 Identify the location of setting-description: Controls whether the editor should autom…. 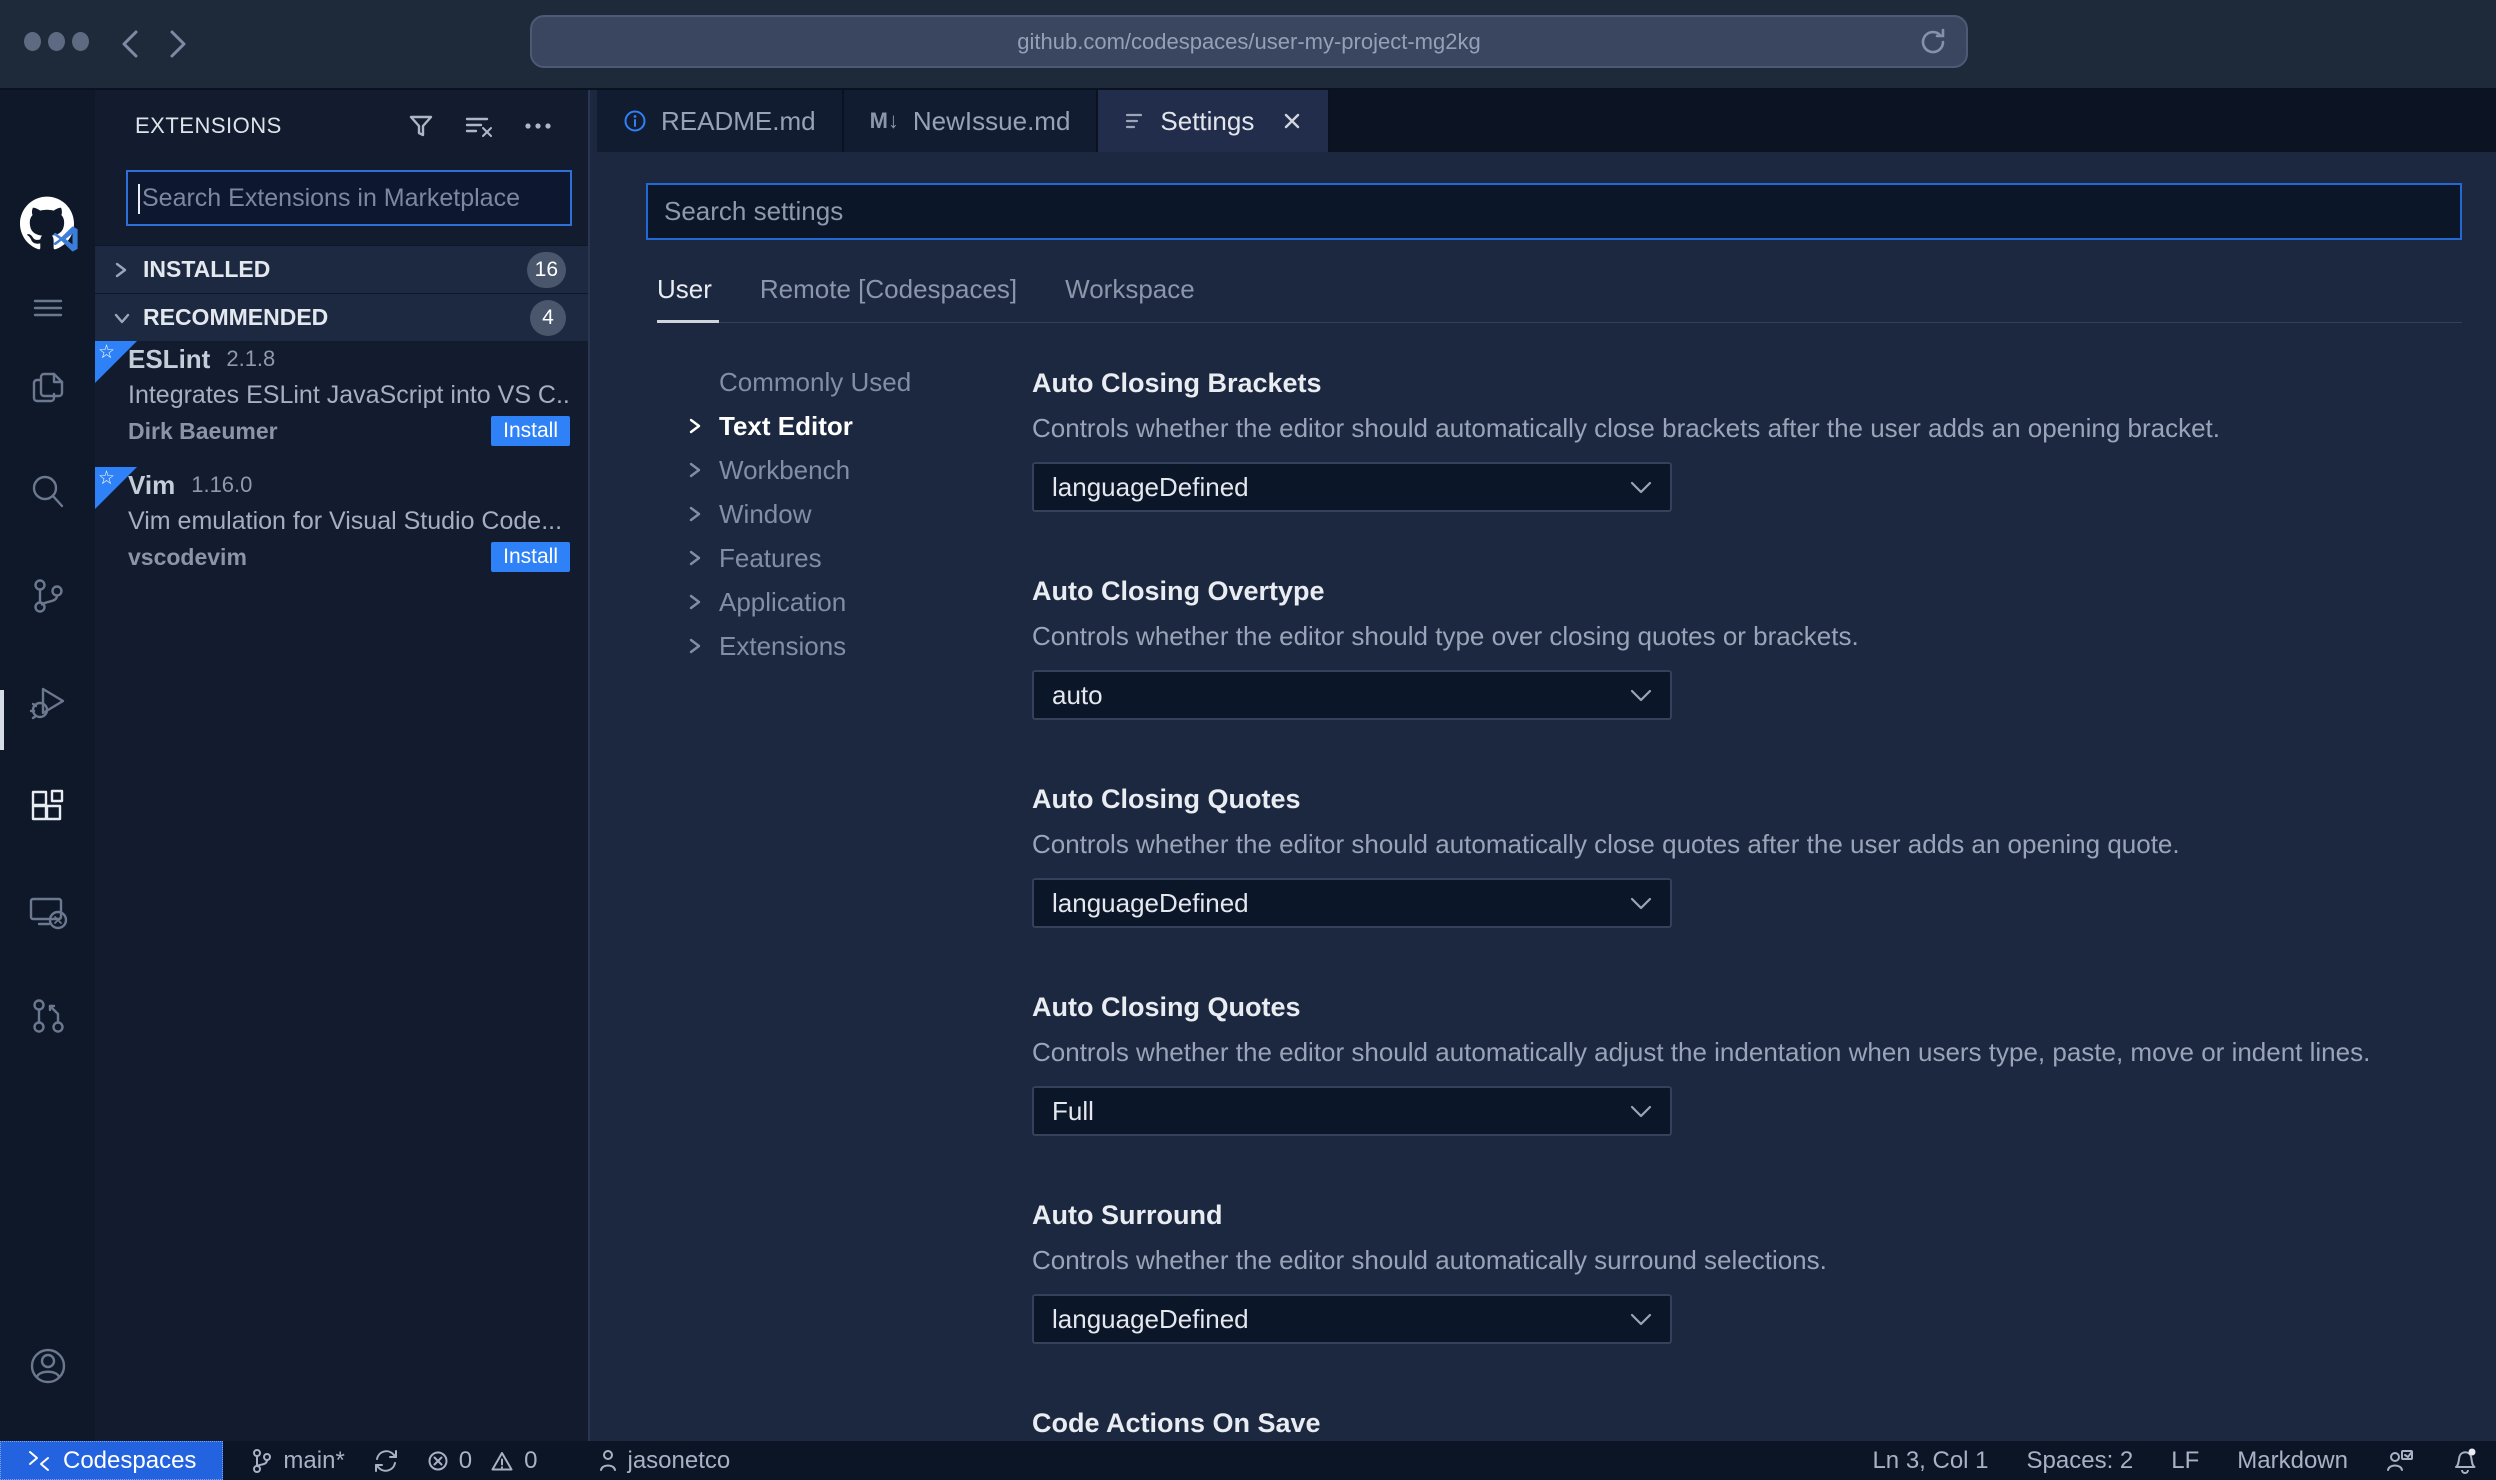
(1606, 844).